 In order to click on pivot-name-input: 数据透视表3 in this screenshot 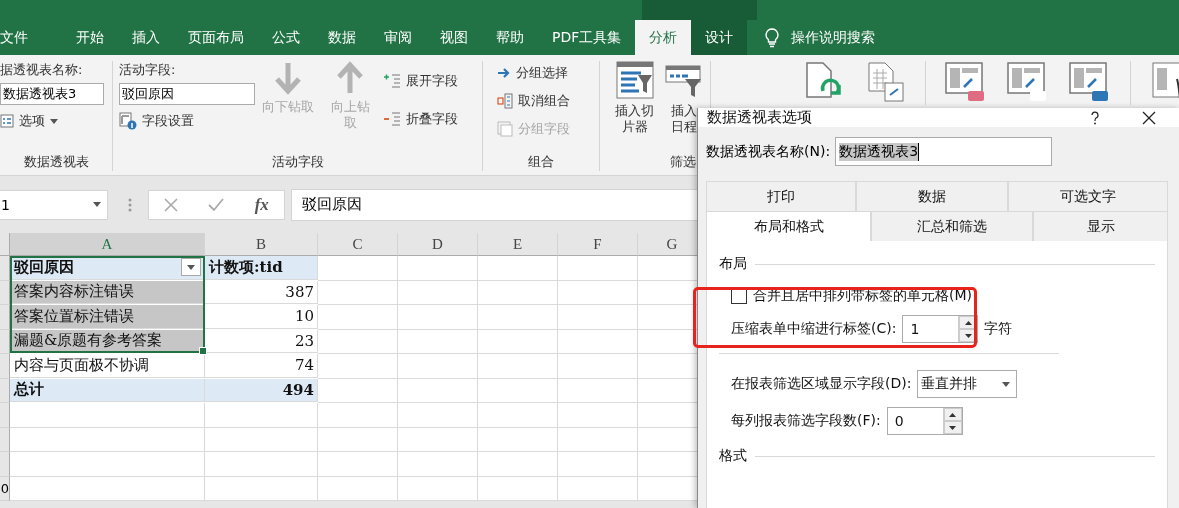, I will do `click(944, 151)`.